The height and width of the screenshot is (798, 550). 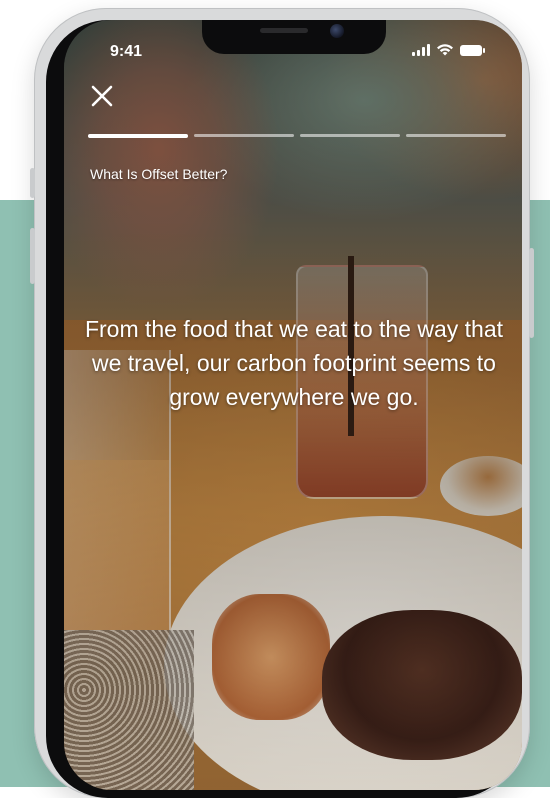 What do you see at coordinates (126, 51) in the screenshot?
I see `status-time: 9:41` at bounding box center [126, 51].